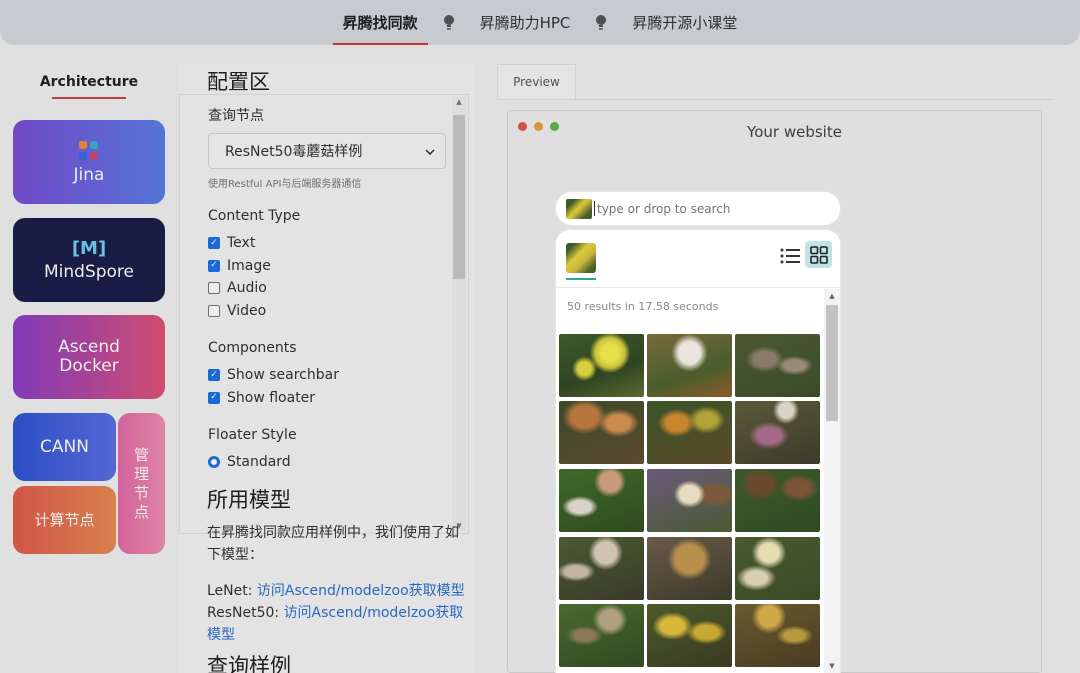  I want to click on radio-standard: Standard, so click(327, 462).